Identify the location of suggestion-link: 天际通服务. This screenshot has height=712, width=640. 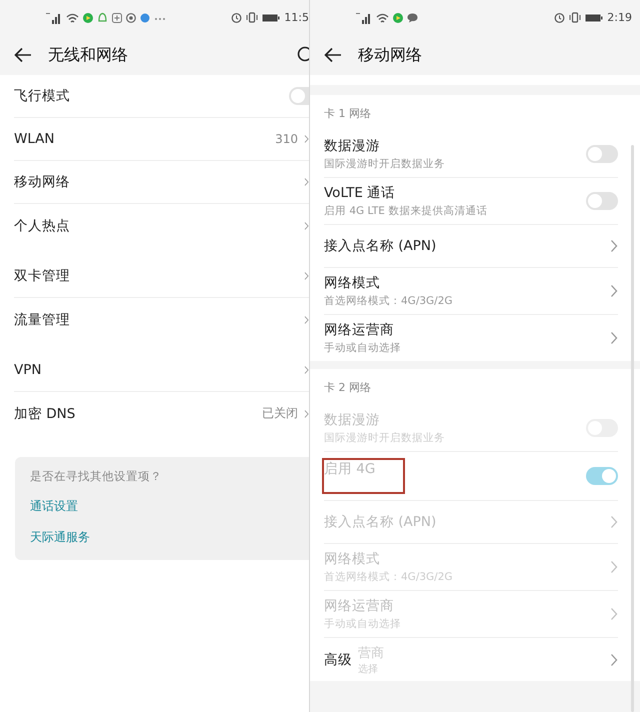
(60, 537).